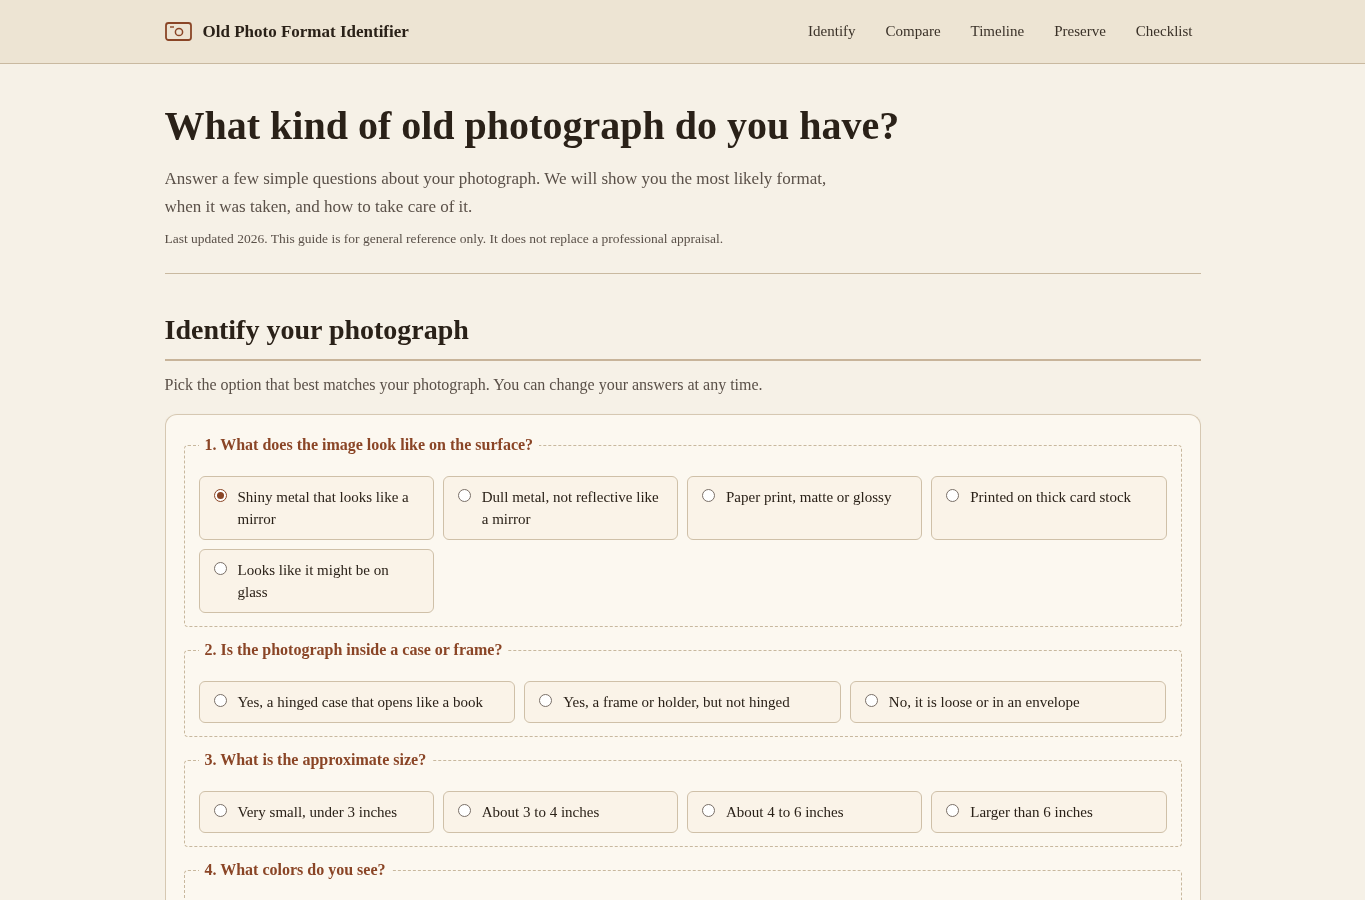 This screenshot has width=1365, height=900. What do you see at coordinates (496, 193) in the screenshot?
I see `intro-text: Answer a few simple questions about your photograph. We will show you the most likely format, when it was taken, and how to take care of it.` at bounding box center [496, 193].